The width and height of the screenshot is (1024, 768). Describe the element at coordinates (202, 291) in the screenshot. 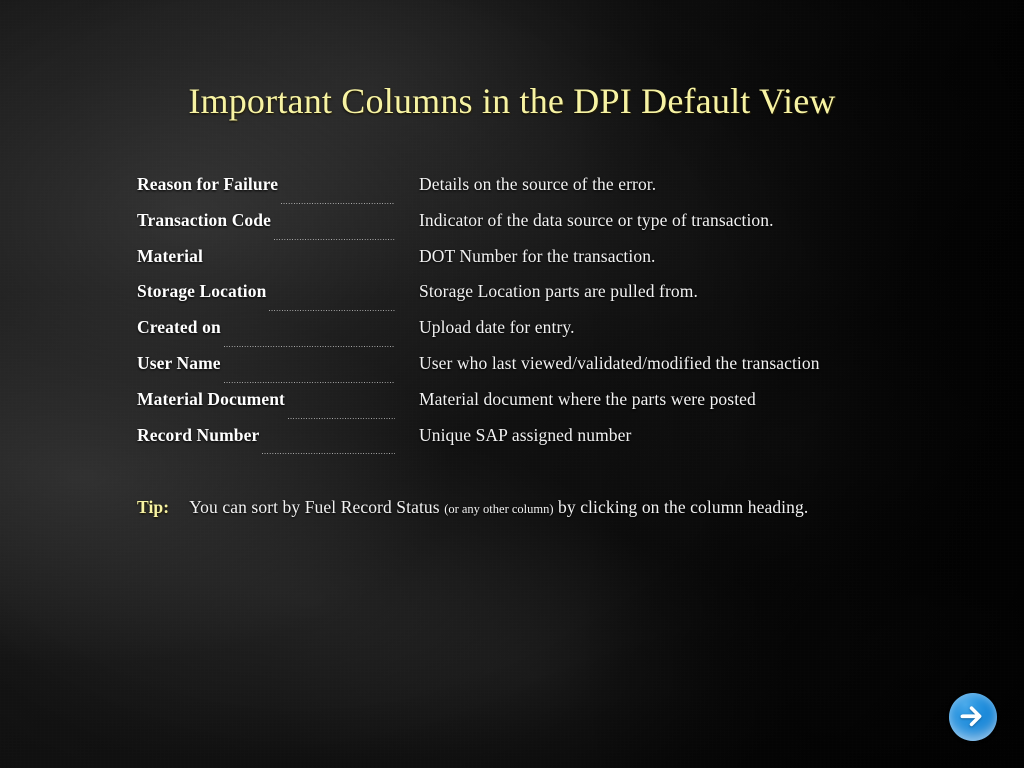

I see `column-name-text: Storage Location` at that location.